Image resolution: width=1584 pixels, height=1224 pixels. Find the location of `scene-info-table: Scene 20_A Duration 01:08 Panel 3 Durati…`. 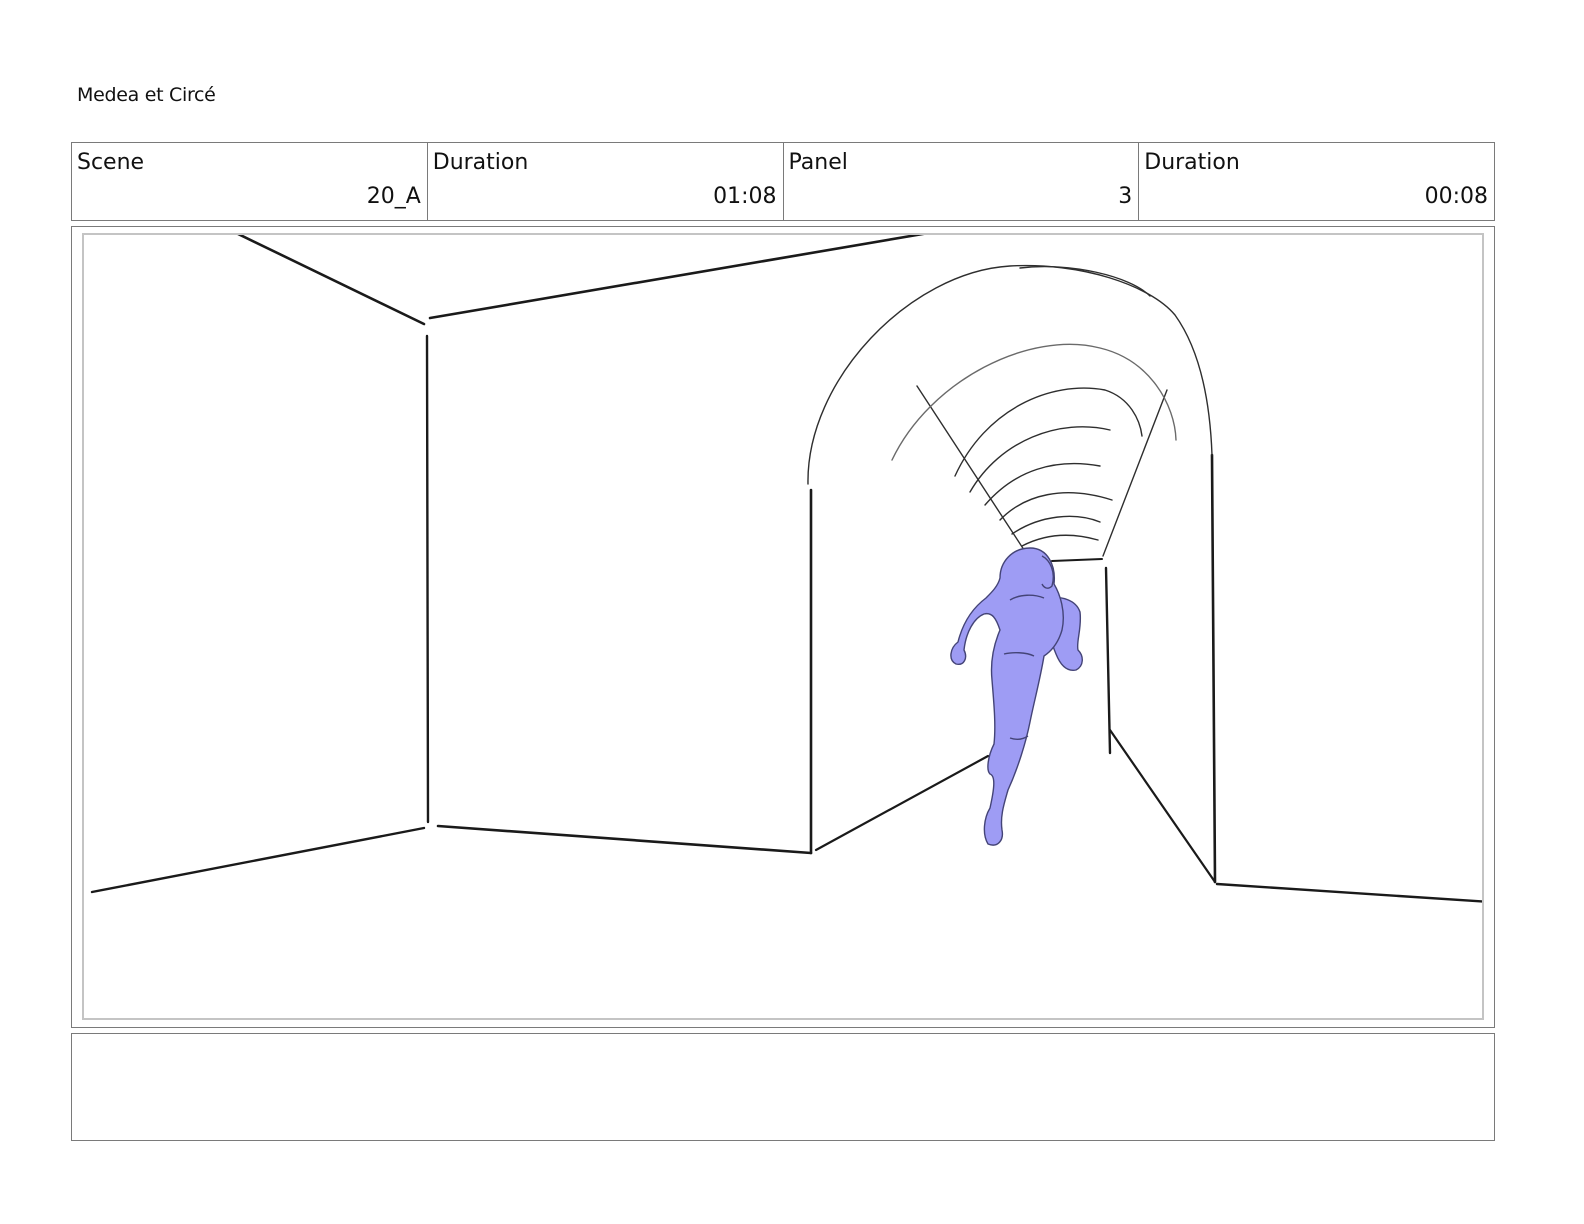

scene-info-table: Scene 20_A Duration 01:08 Panel 3 Durati… is located at coordinates (783, 181).